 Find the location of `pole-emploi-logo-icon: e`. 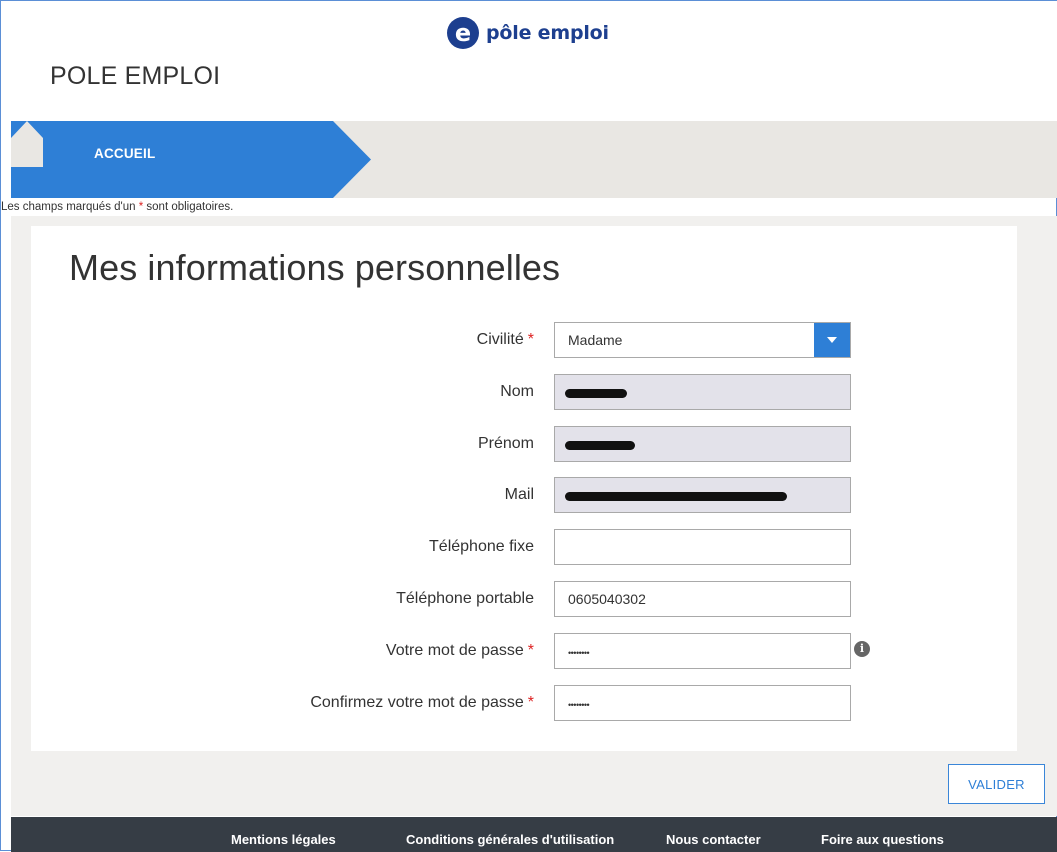

pole-emploi-logo-icon: e is located at coordinates (463, 33).